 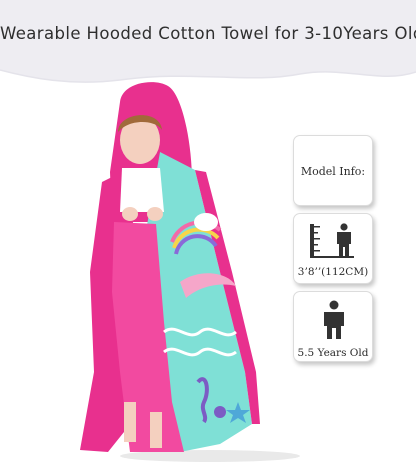 I want to click on model-age-card: 5.5 Years Old, so click(x=333, y=326).